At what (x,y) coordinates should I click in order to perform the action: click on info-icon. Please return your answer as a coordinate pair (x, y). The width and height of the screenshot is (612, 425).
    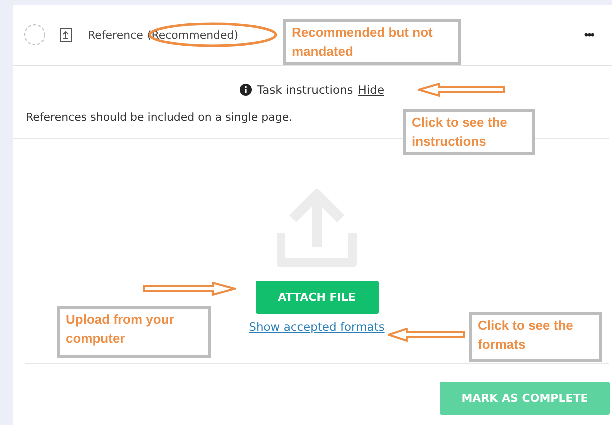
    Looking at the image, I should click on (246, 90).